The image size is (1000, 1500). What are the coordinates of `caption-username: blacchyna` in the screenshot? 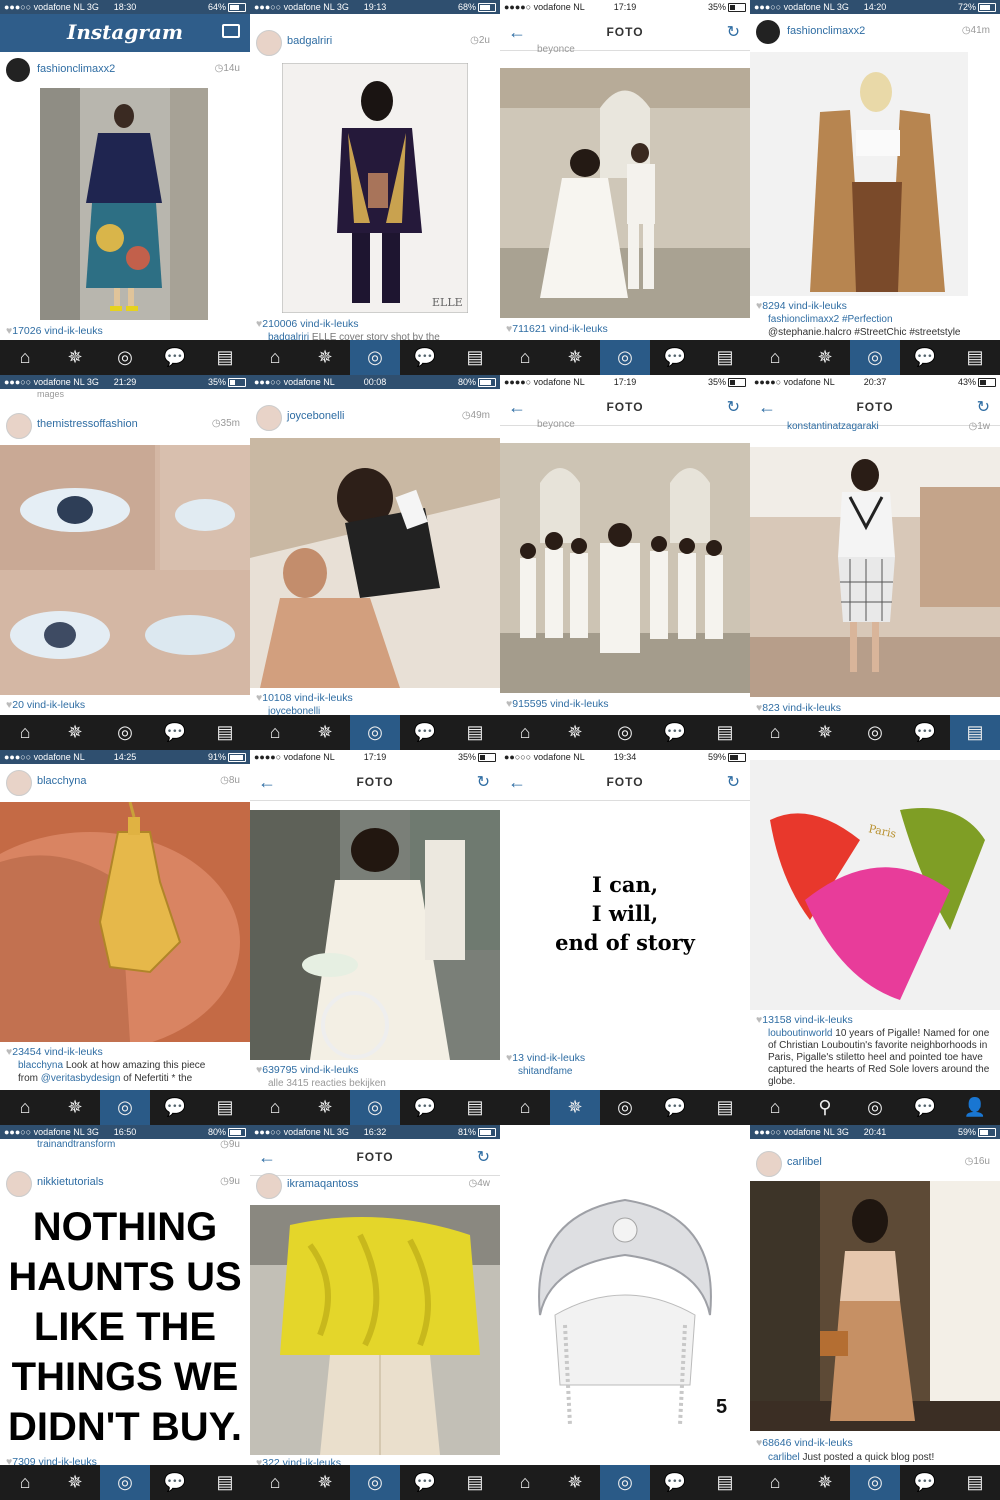 It's located at (40, 1065).